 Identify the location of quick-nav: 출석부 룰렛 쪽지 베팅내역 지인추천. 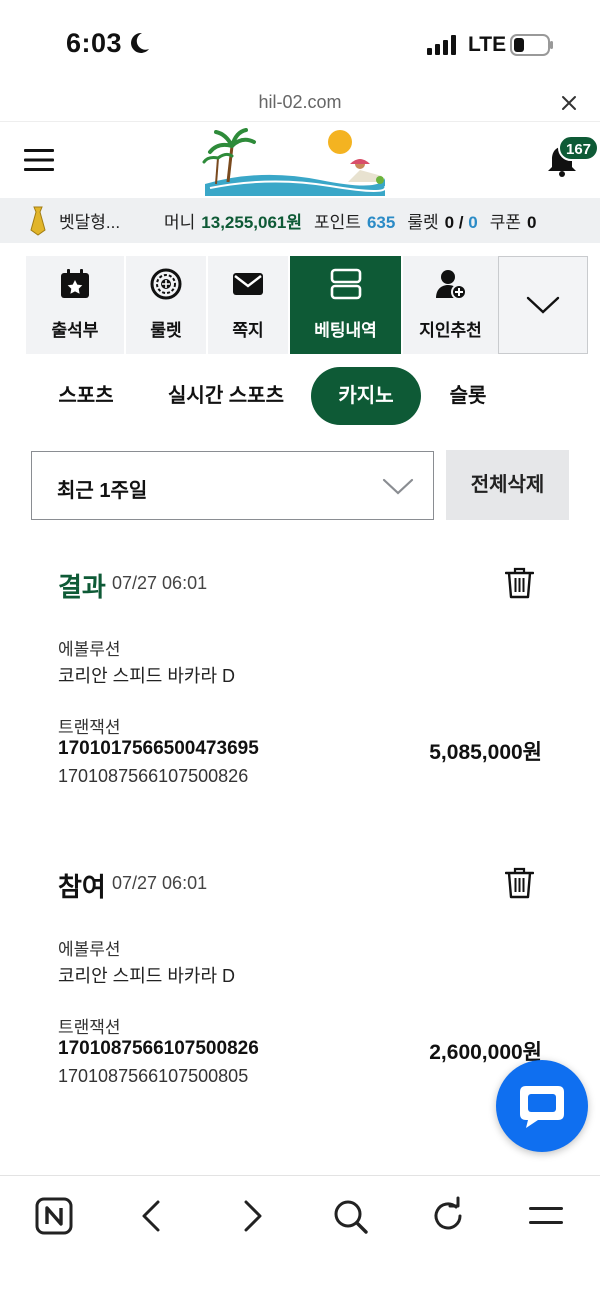
(300, 305).